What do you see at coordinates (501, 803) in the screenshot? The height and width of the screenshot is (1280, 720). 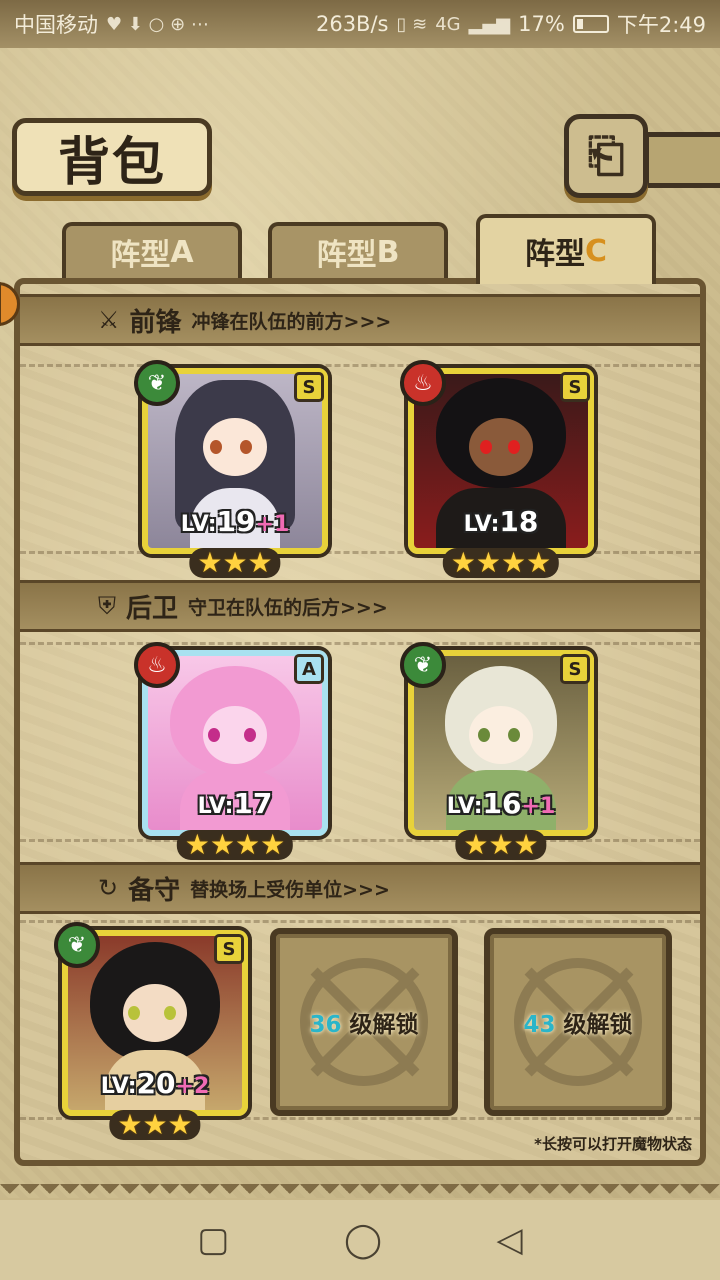 I see `unit-level: LV:16+1` at bounding box center [501, 803].